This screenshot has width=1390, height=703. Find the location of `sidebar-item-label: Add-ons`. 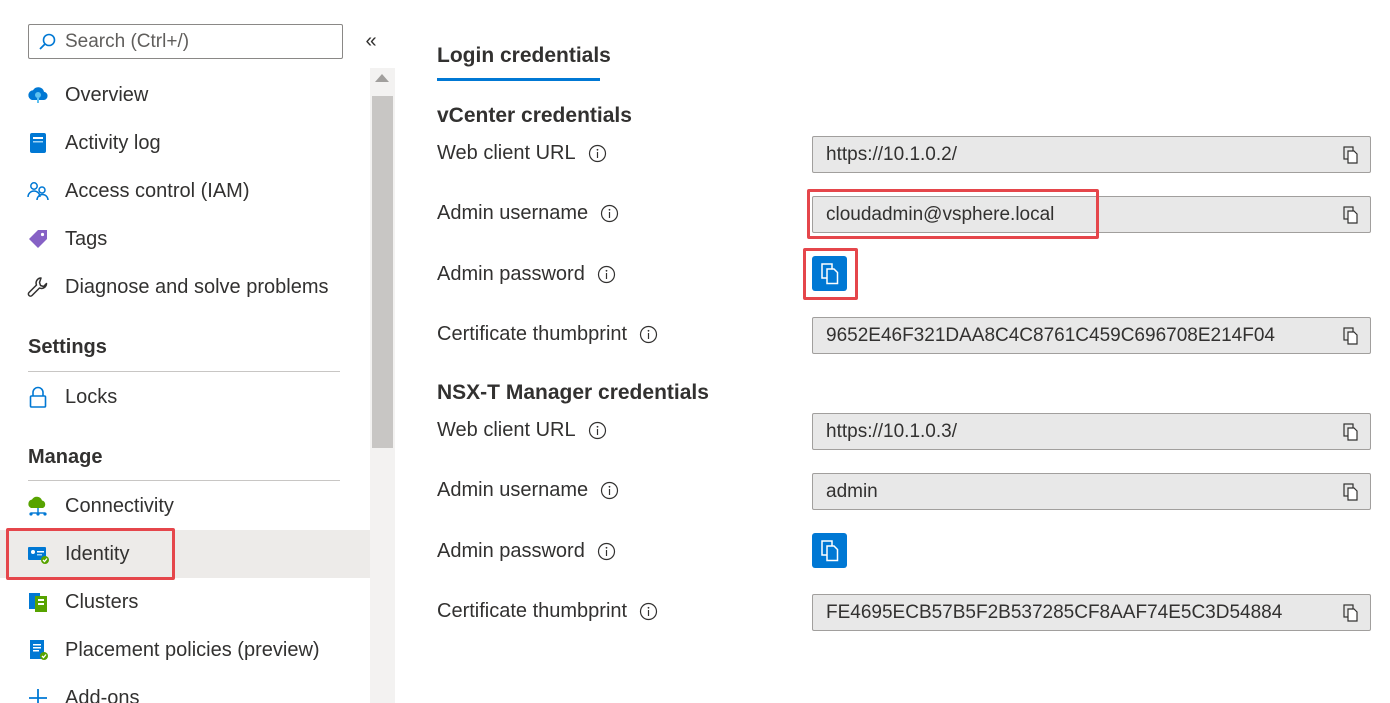

sidebar-item-label: Add-ons is located at coordinates (102, 694).